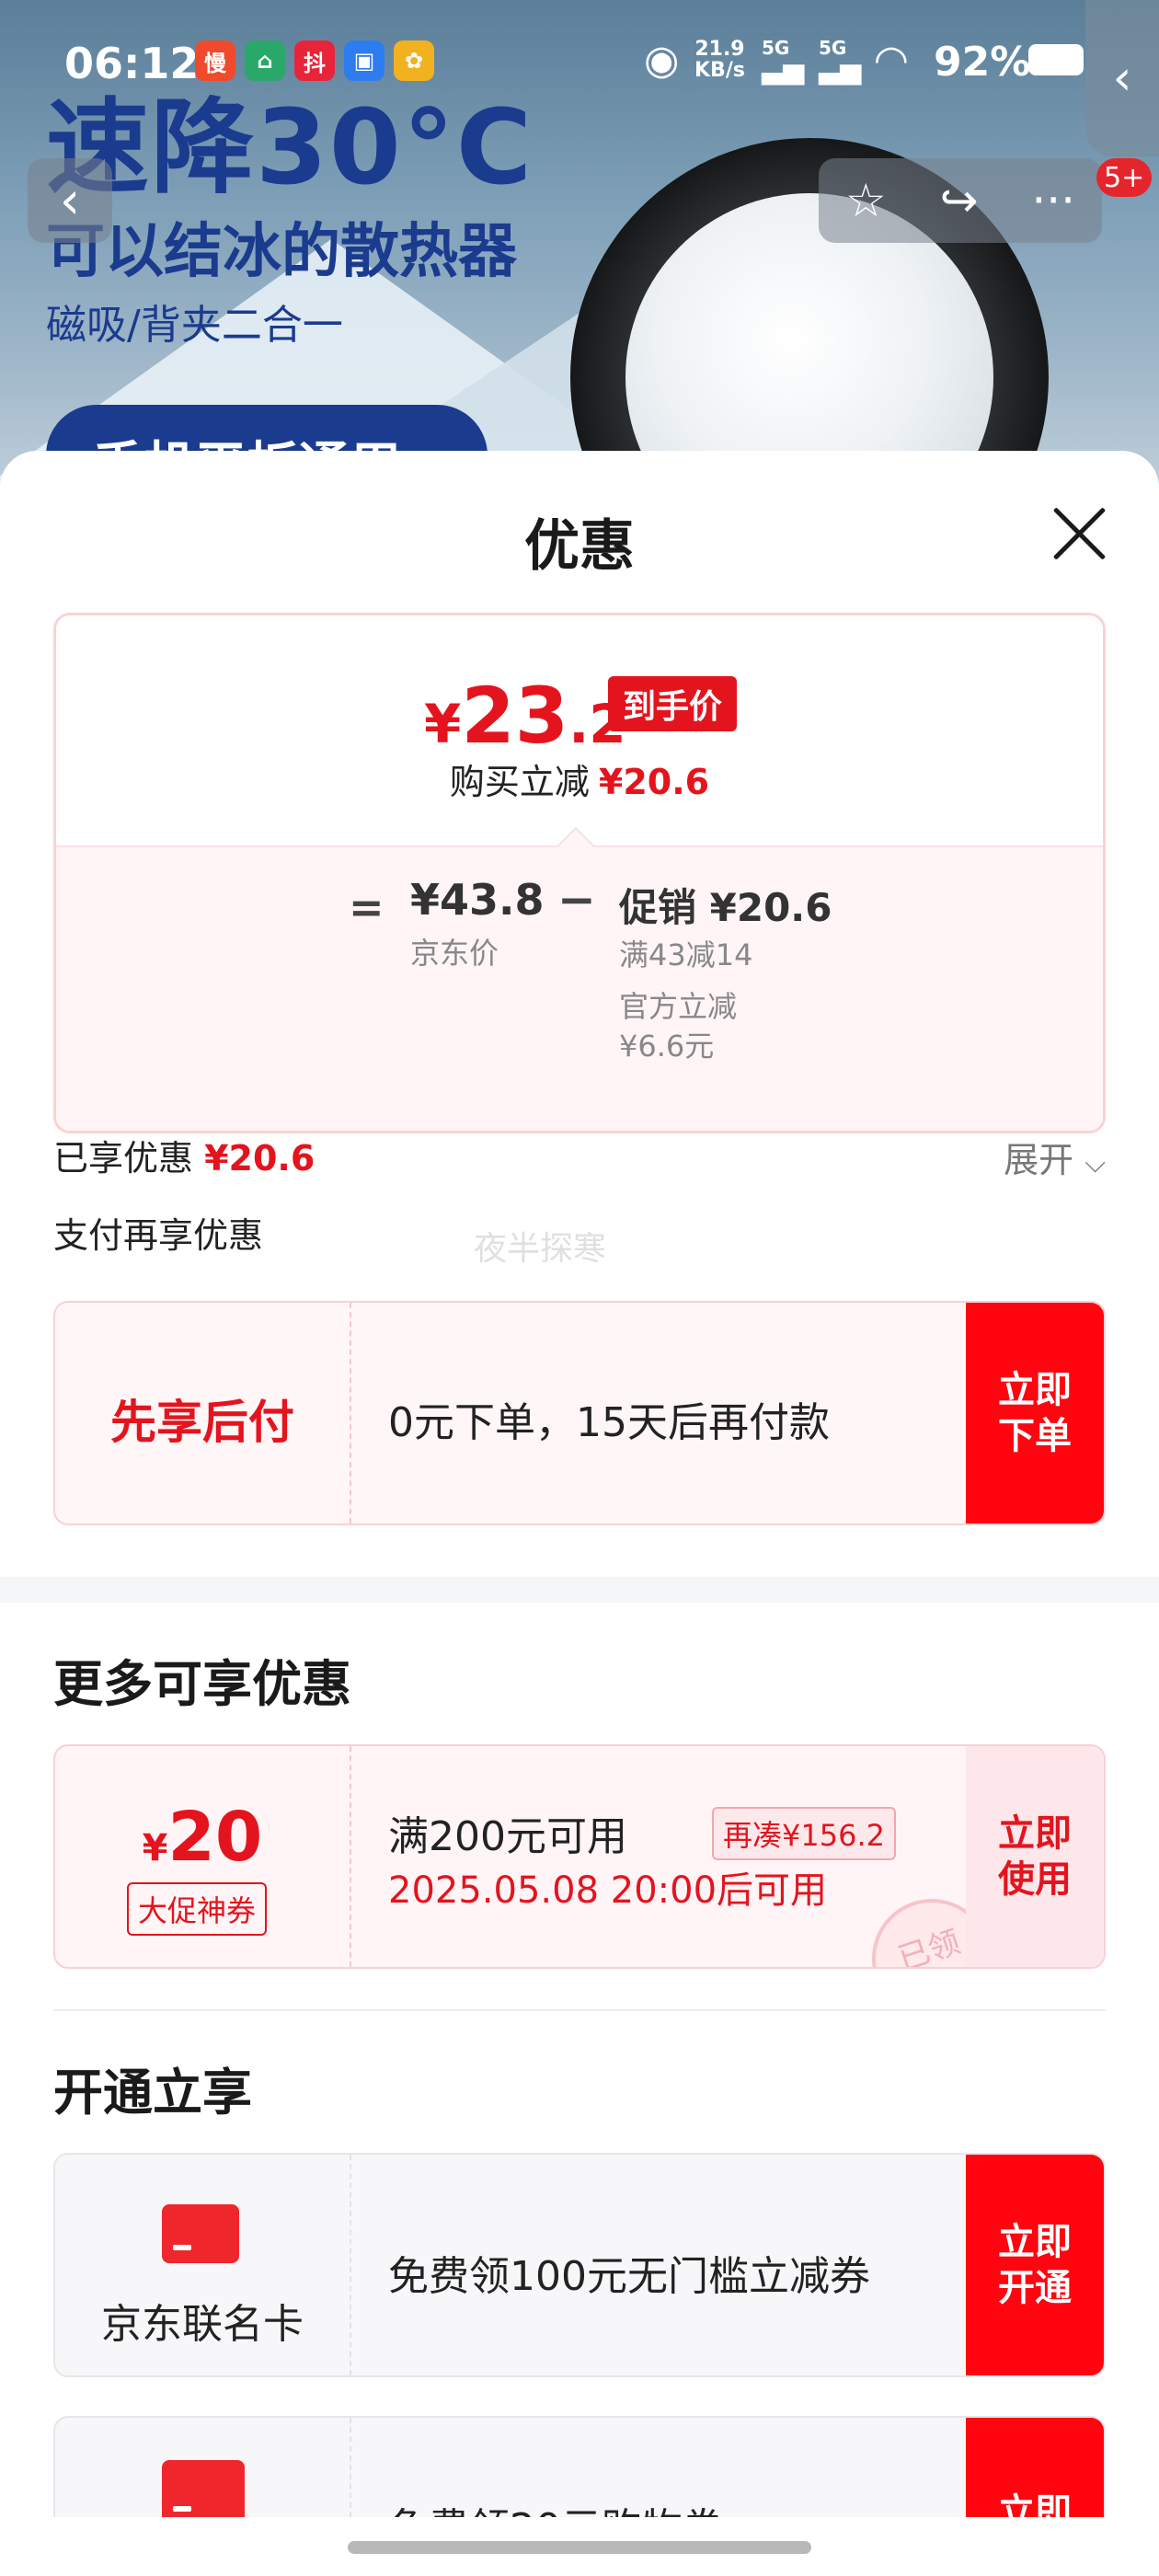  I want to click on cobrand-card-desc: 免费领100元无门槛立减券, so click(629, 2276).